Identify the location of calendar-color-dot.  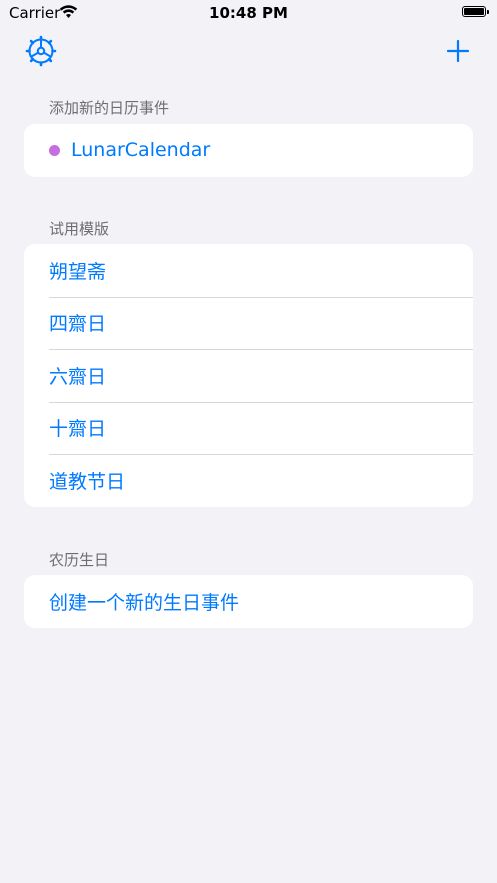
(54, 150).